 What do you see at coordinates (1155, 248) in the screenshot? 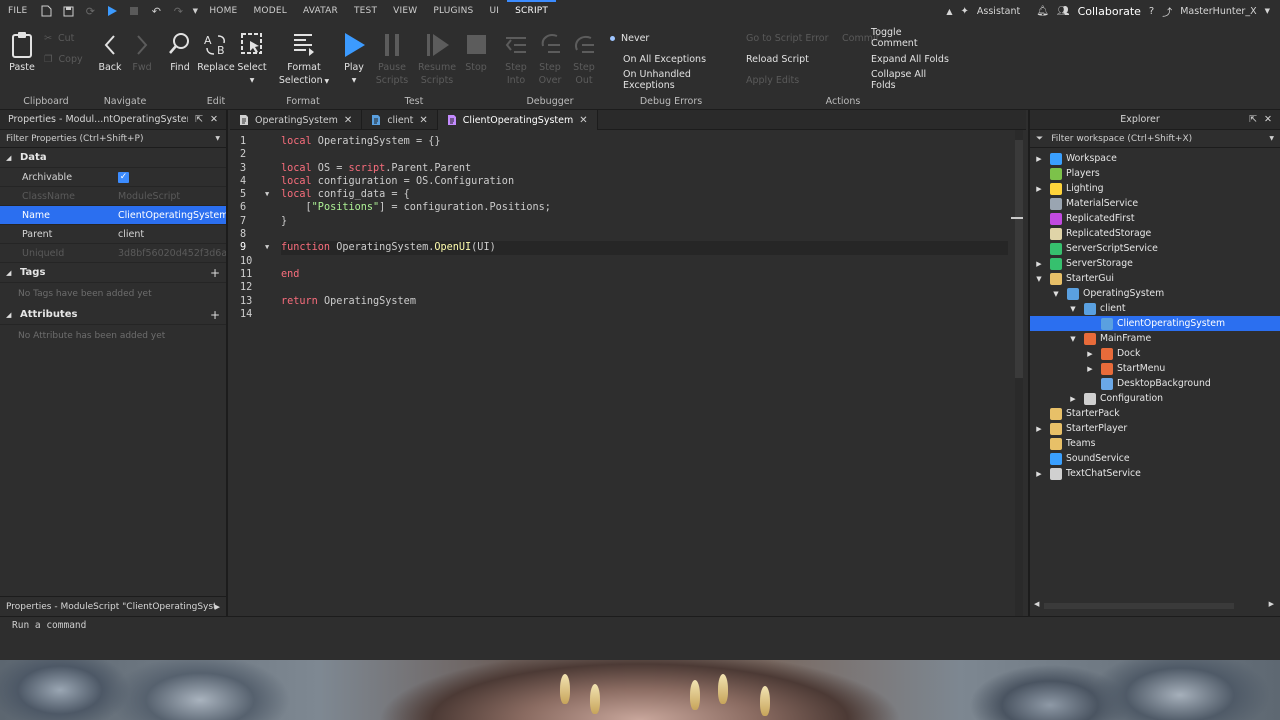
I see `tree-item: ServerScriptService` at bounding box center [1155, 248].